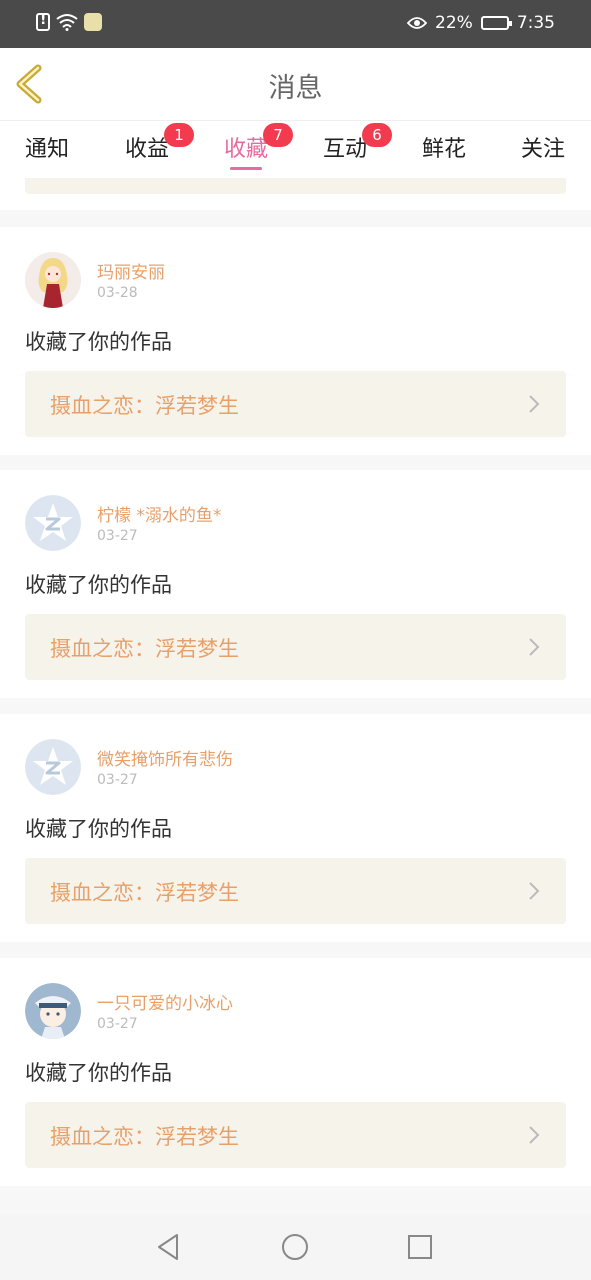 The image size is (591, 1280). What do you see at coordinates (295, 88) in the screenshot?
I see `page-title: 消息` at bounding box center [295, 88].